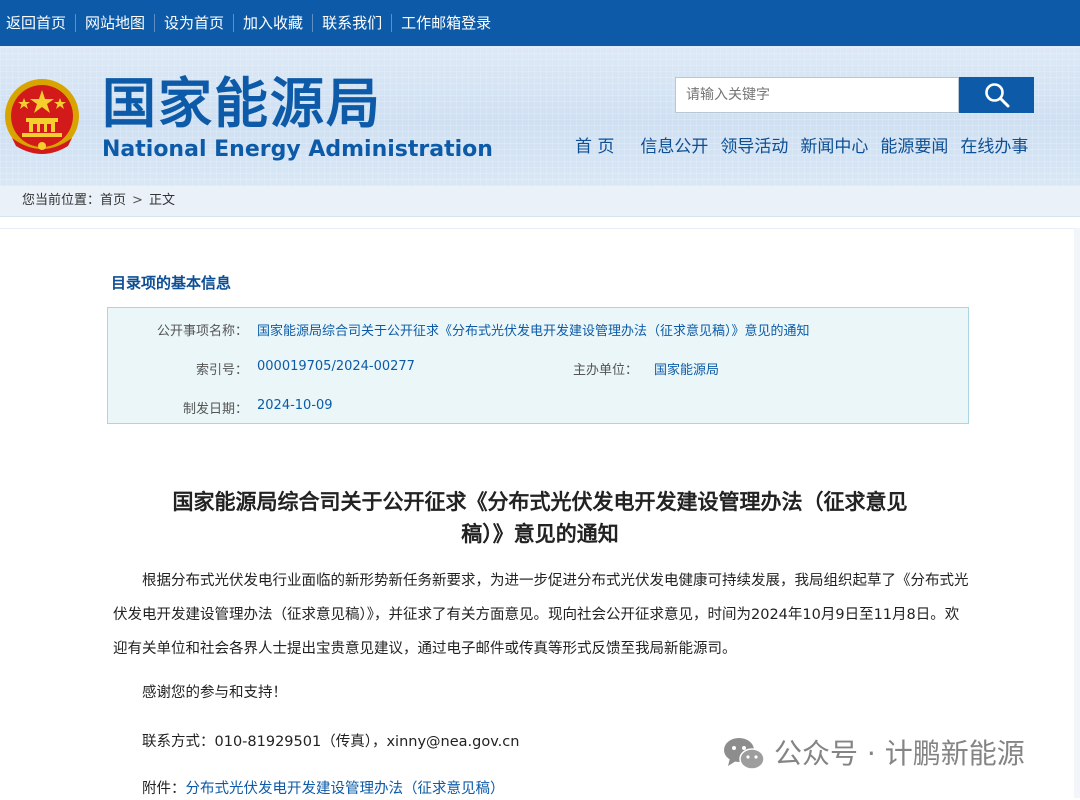  I want to click on info-index-label: 索引号：, so click(221, 370).